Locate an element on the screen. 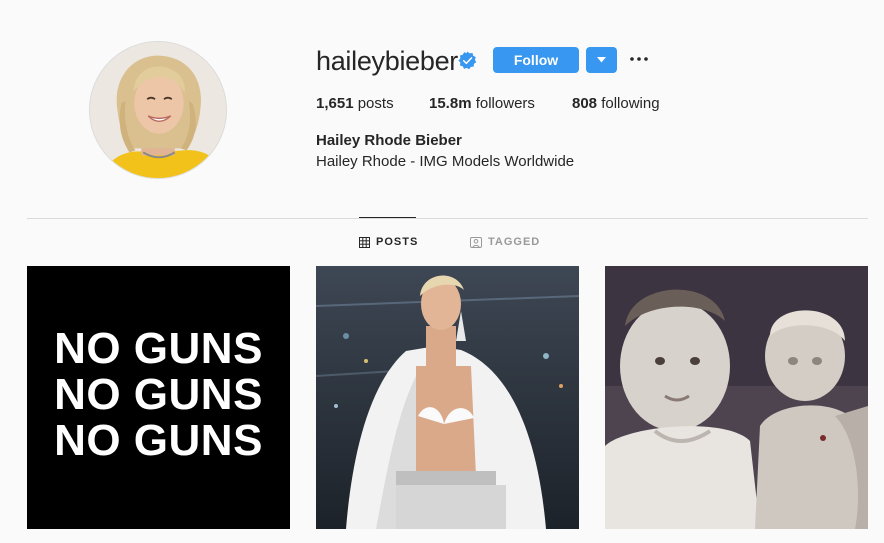 The height and width of the screenshot is (543, 884). following-label: following is located at coordinates (630, 103).